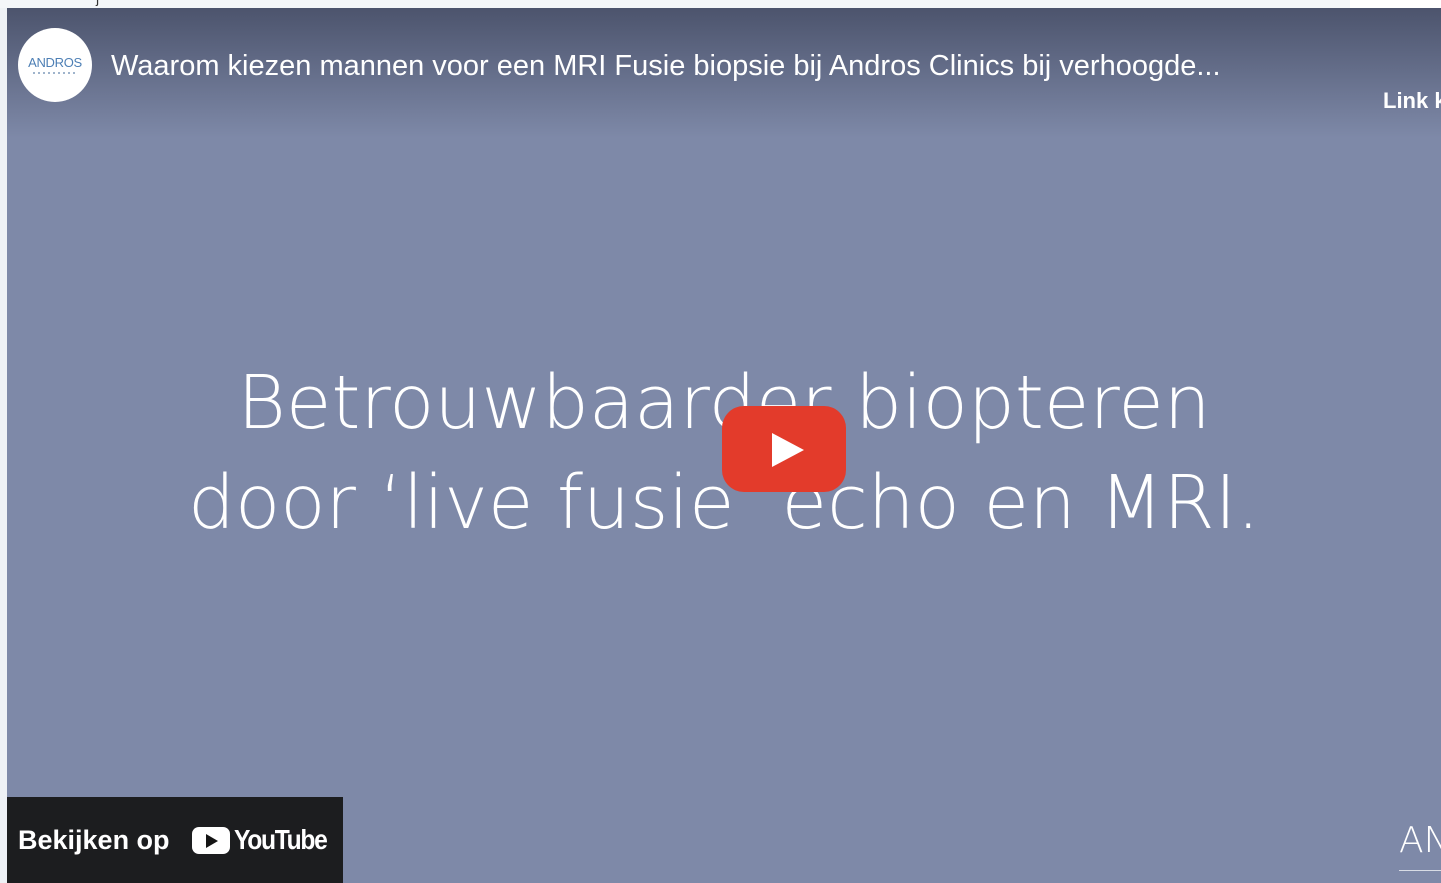  What do you see at coordinates (1420, 840) in the screenshot?
I see `channel-watermark: AN` at bounding box center [1420, 840].